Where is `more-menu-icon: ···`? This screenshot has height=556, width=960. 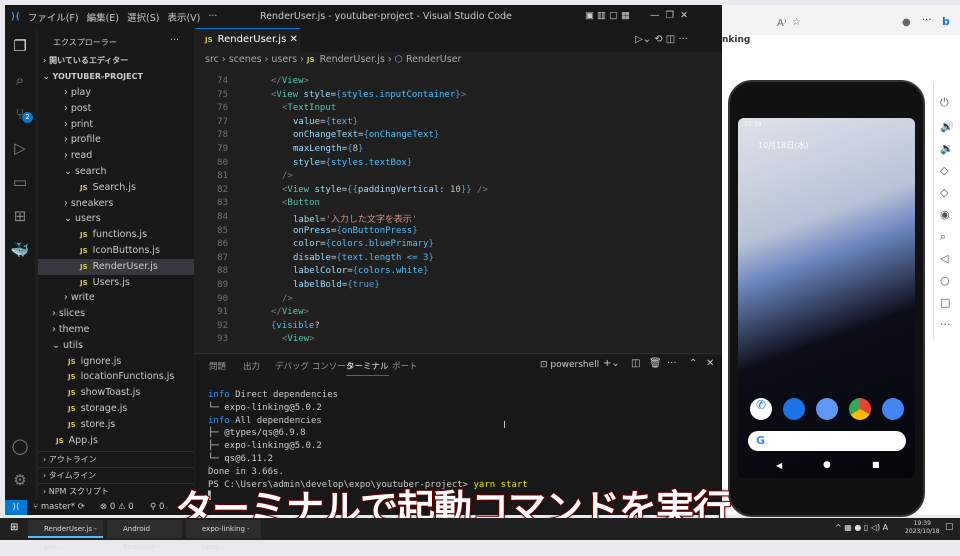
more-menu-icon: ··· is located at coordinates (927, 20).